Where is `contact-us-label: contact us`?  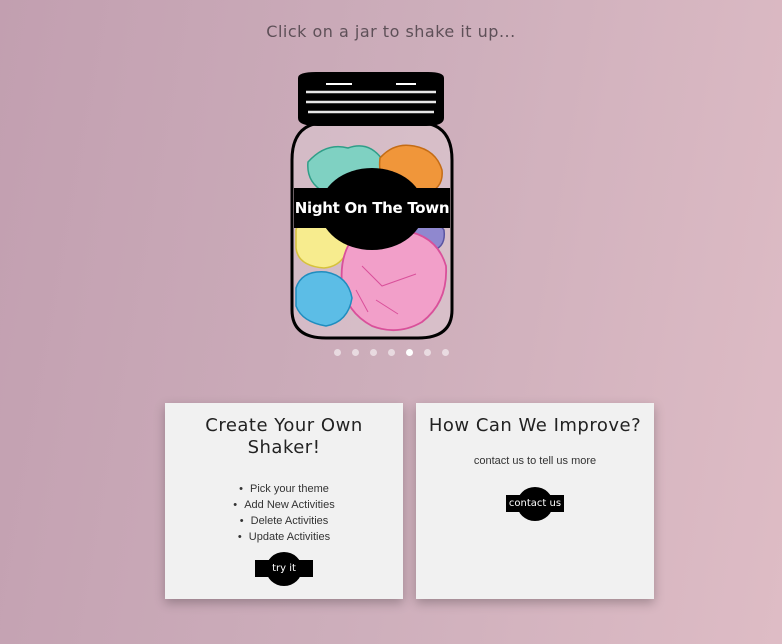
contact-us-label: contact us is located at coordinates (535, 503).